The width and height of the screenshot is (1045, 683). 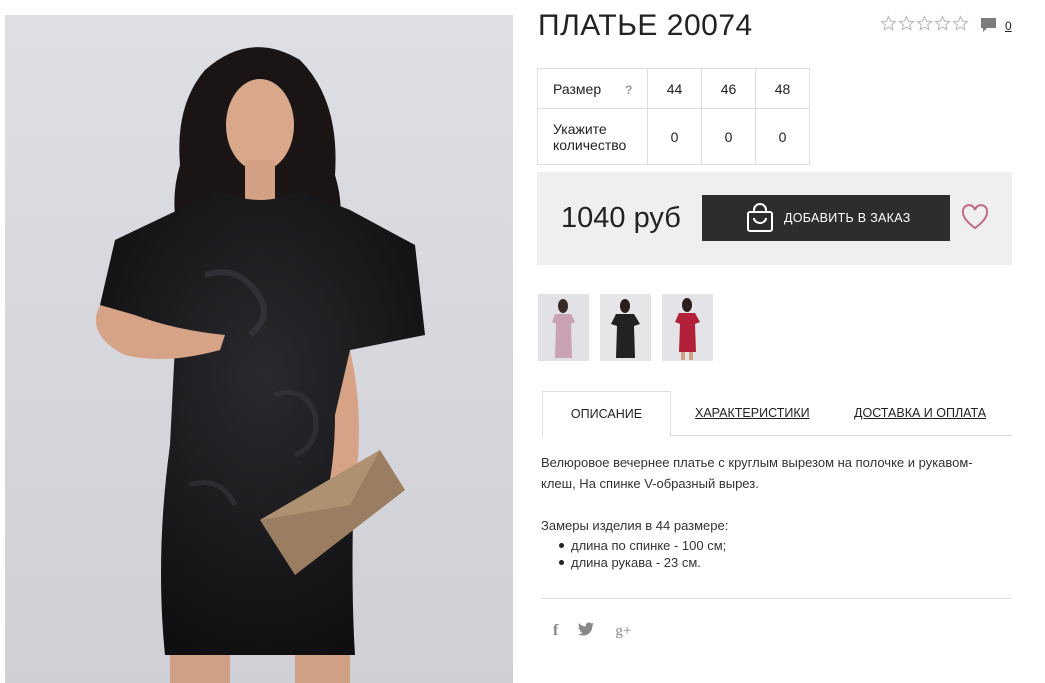 I want to click on thumbnail-gallery, so click(x=625, y=327).